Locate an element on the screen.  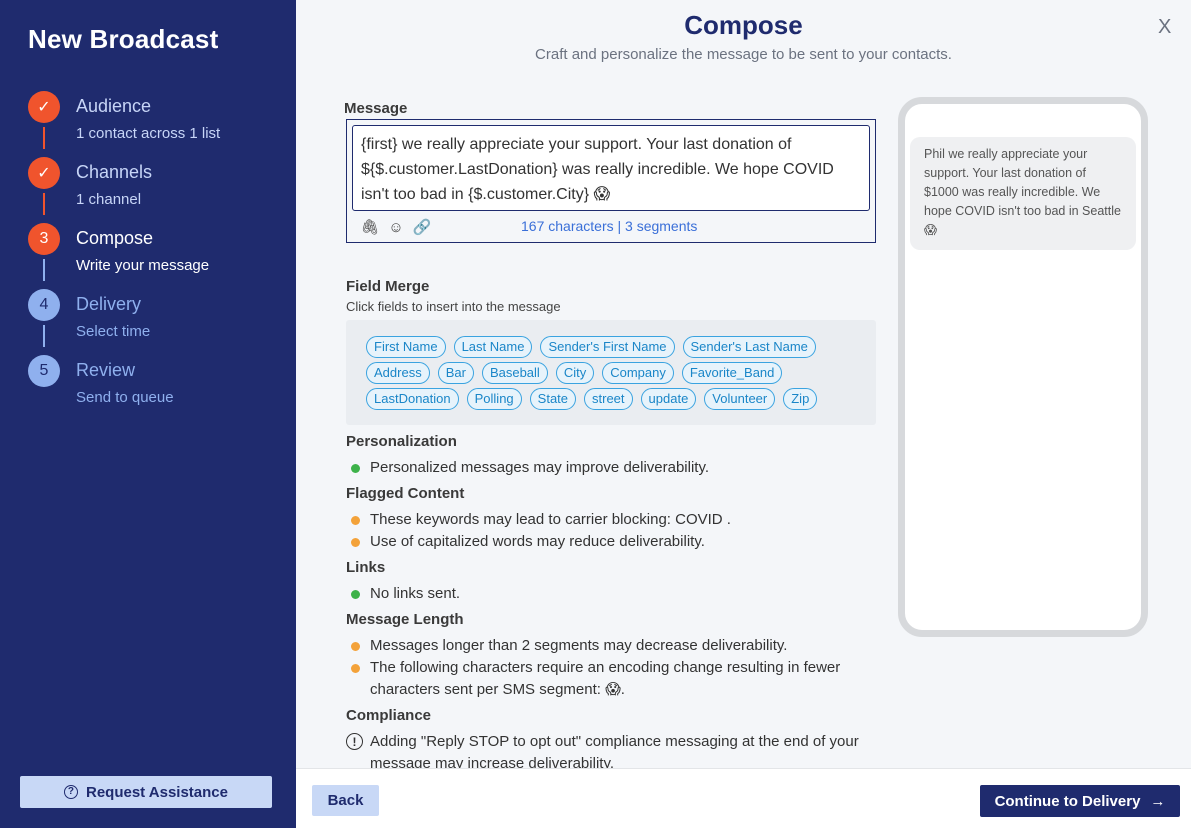
attachment-icon: 🖇 is located at coordinates (369, 227).